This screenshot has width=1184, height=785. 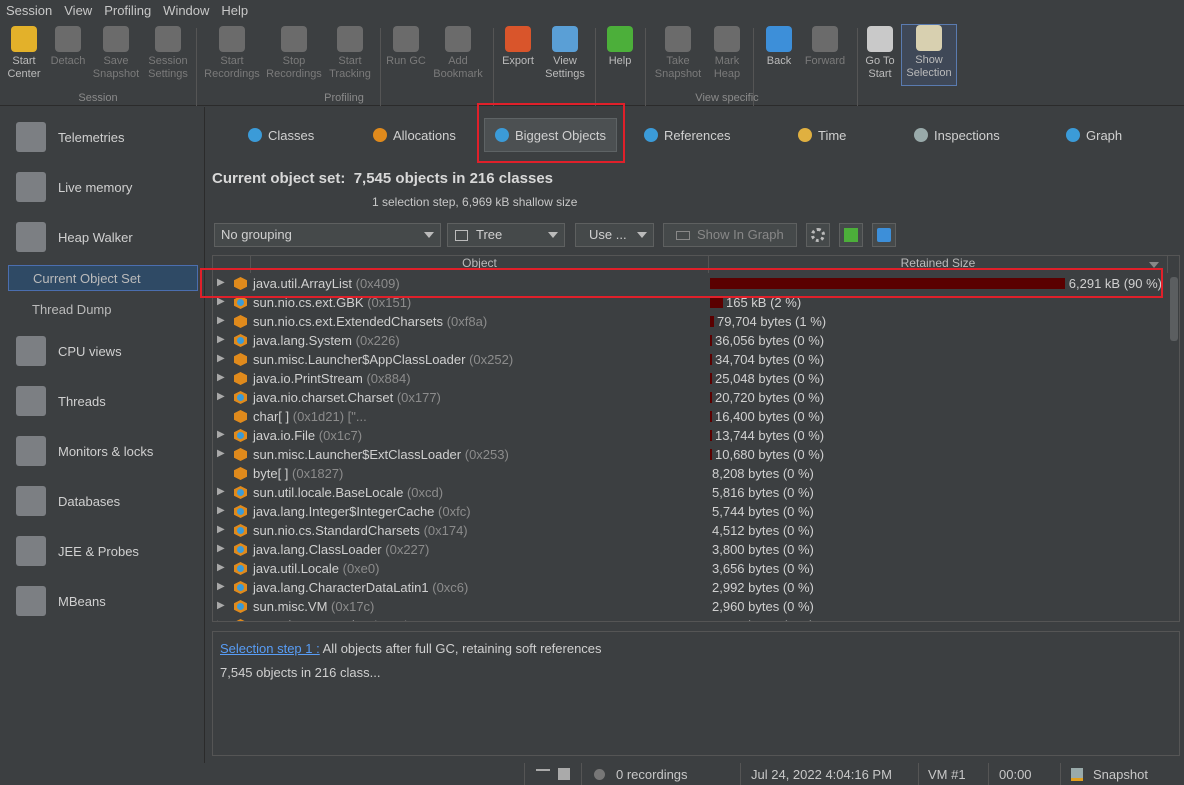 I want to click on clock-icon, so click(x=805, y=135).